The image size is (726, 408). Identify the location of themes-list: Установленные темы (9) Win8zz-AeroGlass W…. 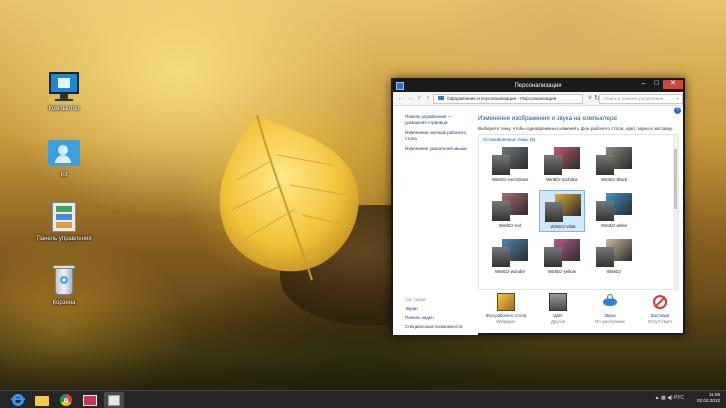
(578, 212).